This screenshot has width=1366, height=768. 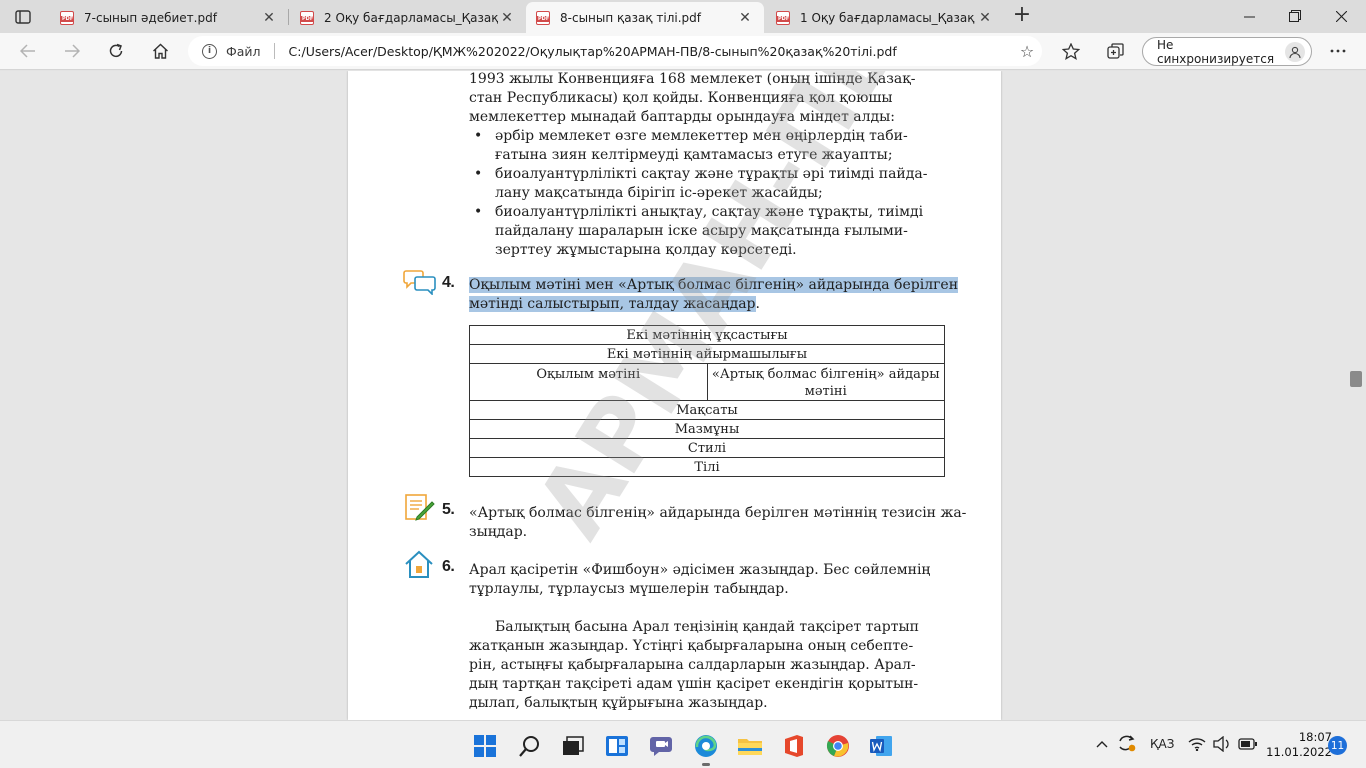 What do you see at coordinates (1162, 744) in the screenshot?
I see `input-language-indicator: ҚАЗ` at bounding box center [1162, 744].